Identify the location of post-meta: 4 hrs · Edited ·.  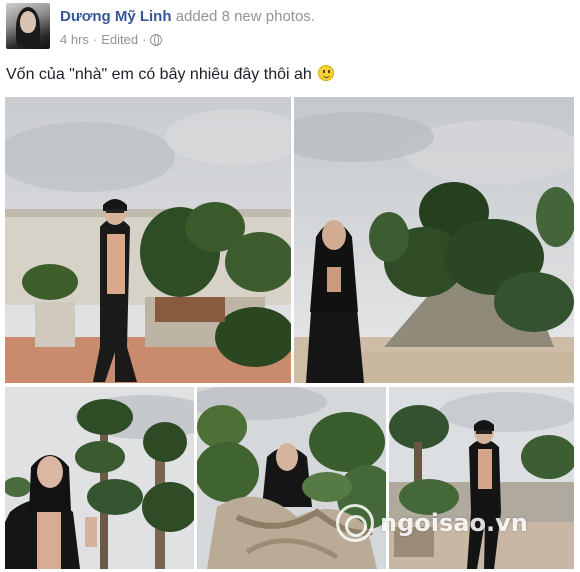
(111, 39).